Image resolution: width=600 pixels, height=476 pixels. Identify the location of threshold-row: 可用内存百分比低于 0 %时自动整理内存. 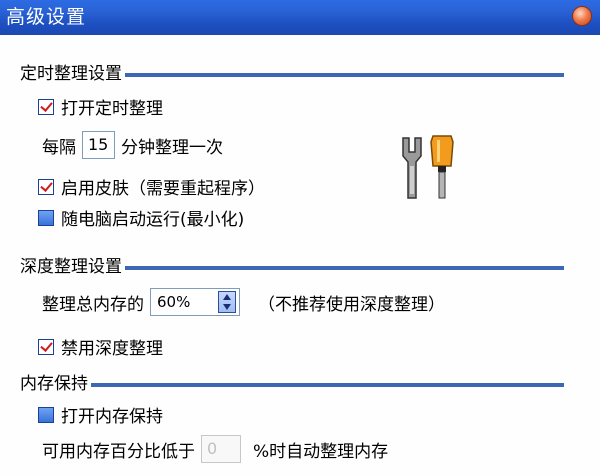
(215, 449).